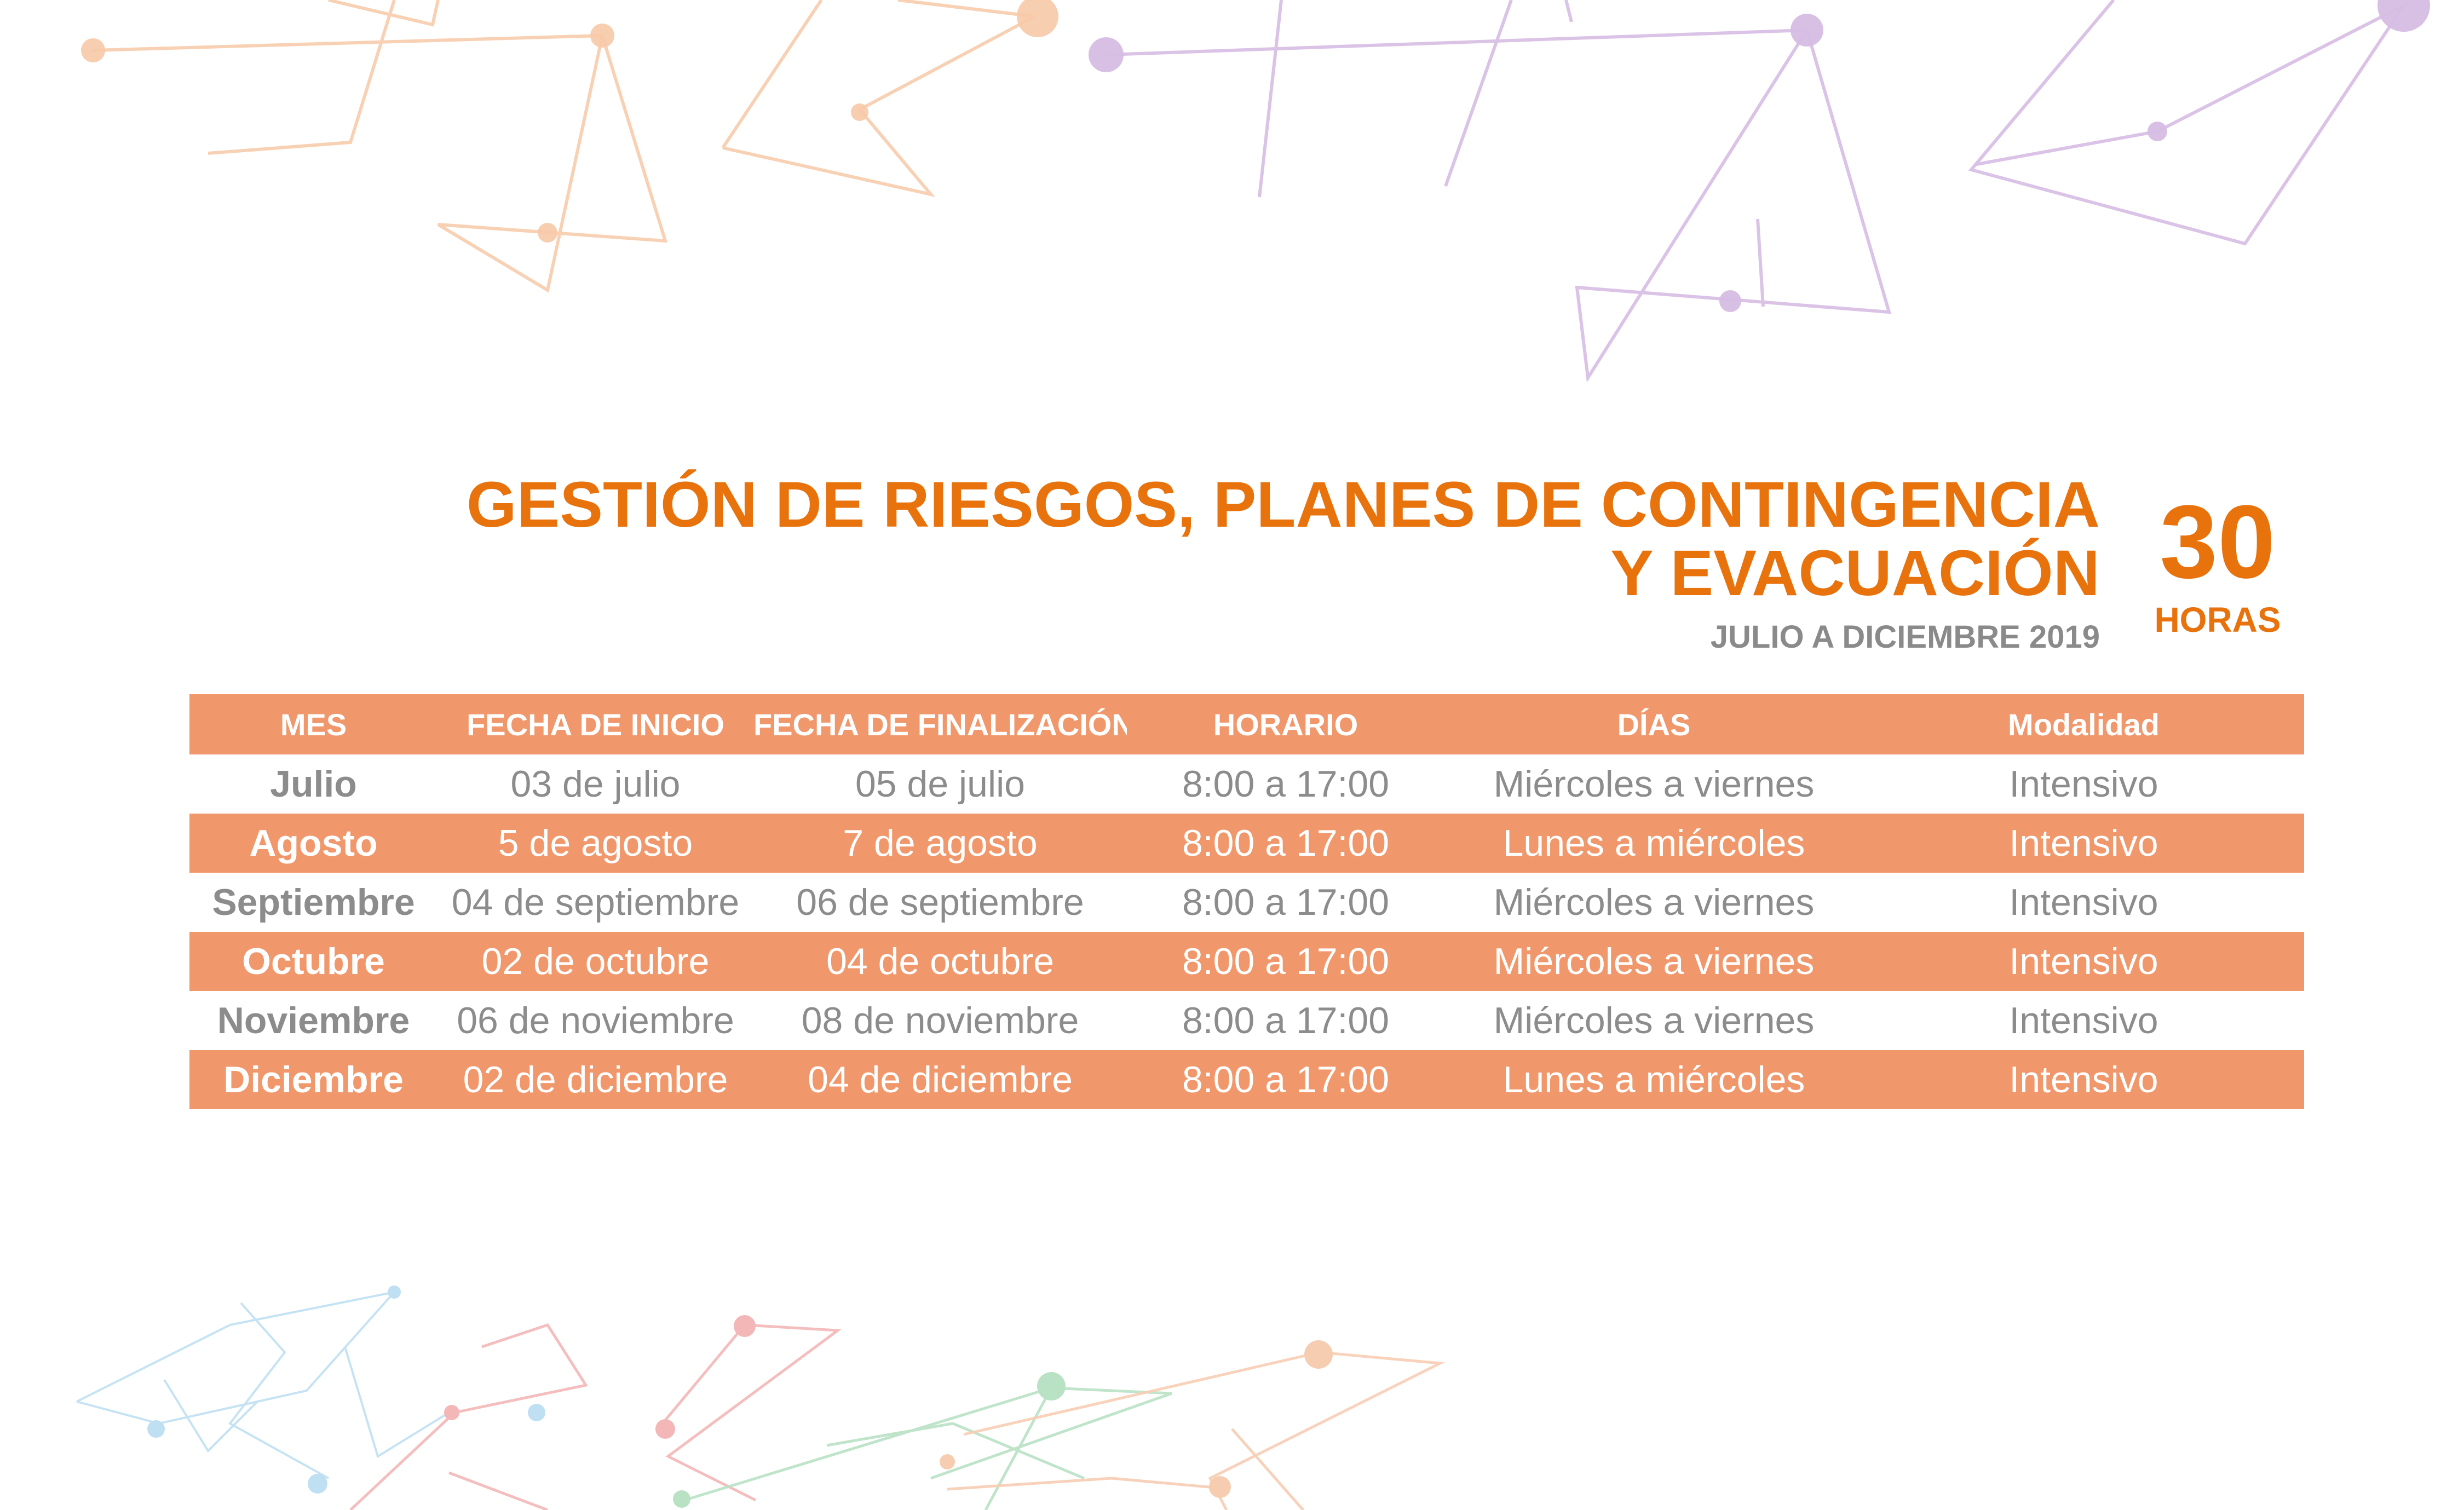 The height and width of the screenshot is (1510, 2464). What do you see at coordinates (2218, 542) in the screenshot?
I see `hours-value: 30` at bounding box center [2218, 542].